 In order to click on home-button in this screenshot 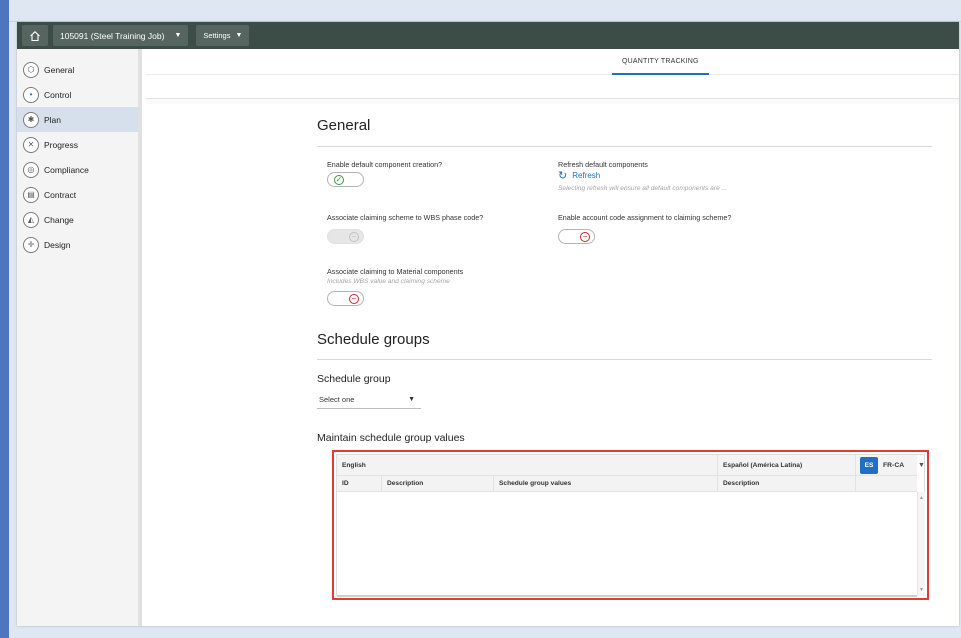, I will do `click(35, 35)`.